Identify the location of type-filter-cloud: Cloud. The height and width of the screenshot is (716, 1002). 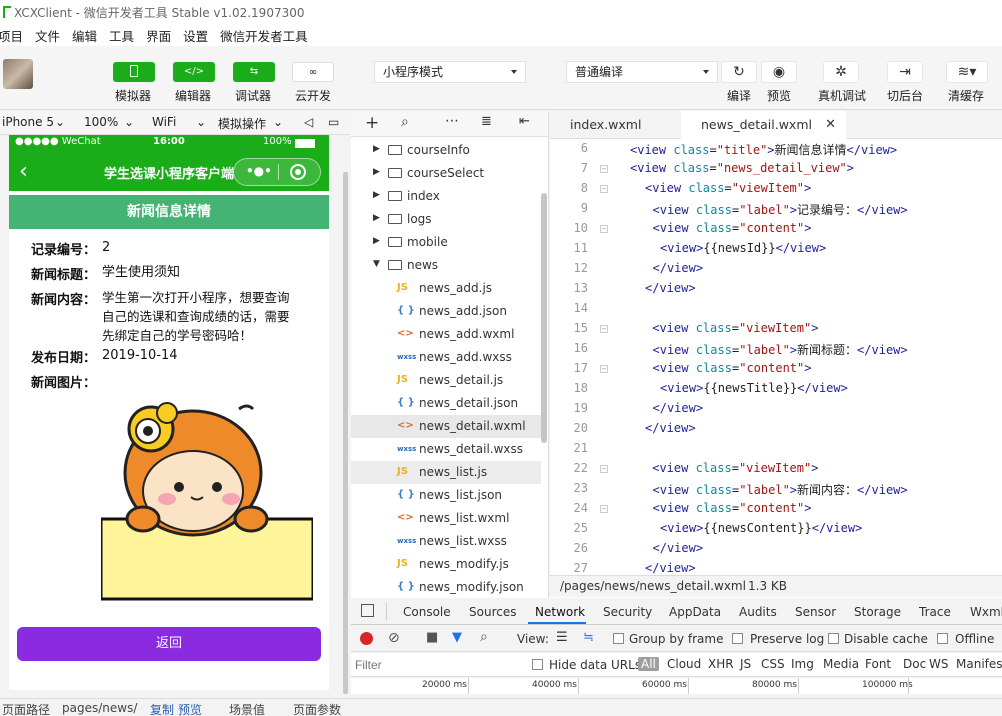
(684, 664).